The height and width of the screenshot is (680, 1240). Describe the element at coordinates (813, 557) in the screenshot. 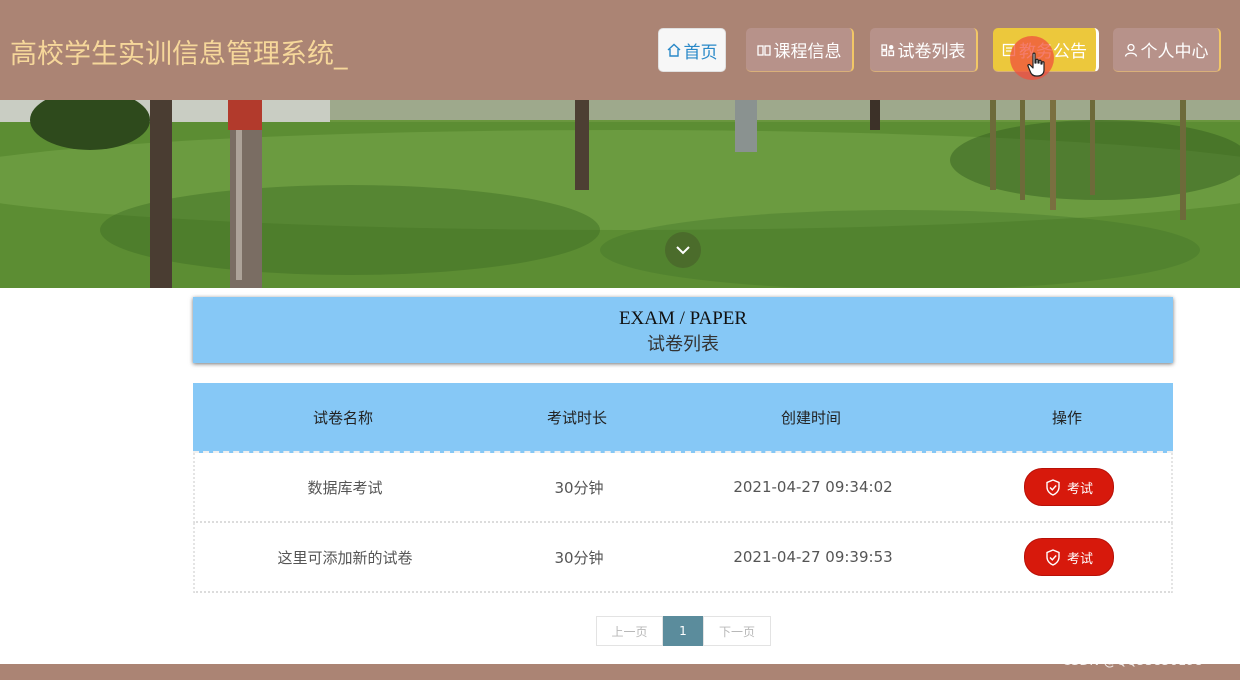

I see `paper-created: 2021-04-27 09:39:53` at that location.